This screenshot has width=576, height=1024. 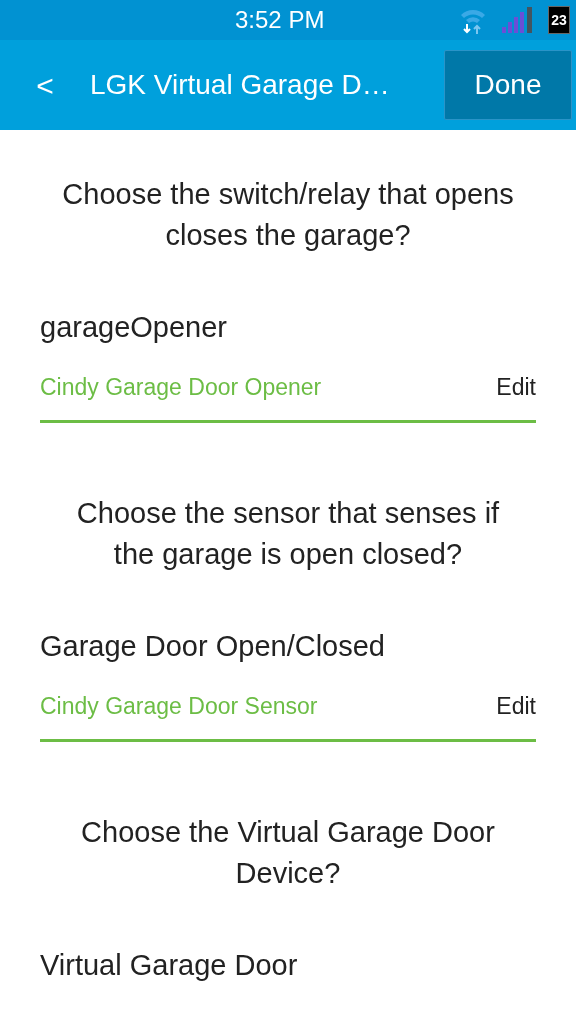 I want to click on signal-icon, so click(x=518, y=20).